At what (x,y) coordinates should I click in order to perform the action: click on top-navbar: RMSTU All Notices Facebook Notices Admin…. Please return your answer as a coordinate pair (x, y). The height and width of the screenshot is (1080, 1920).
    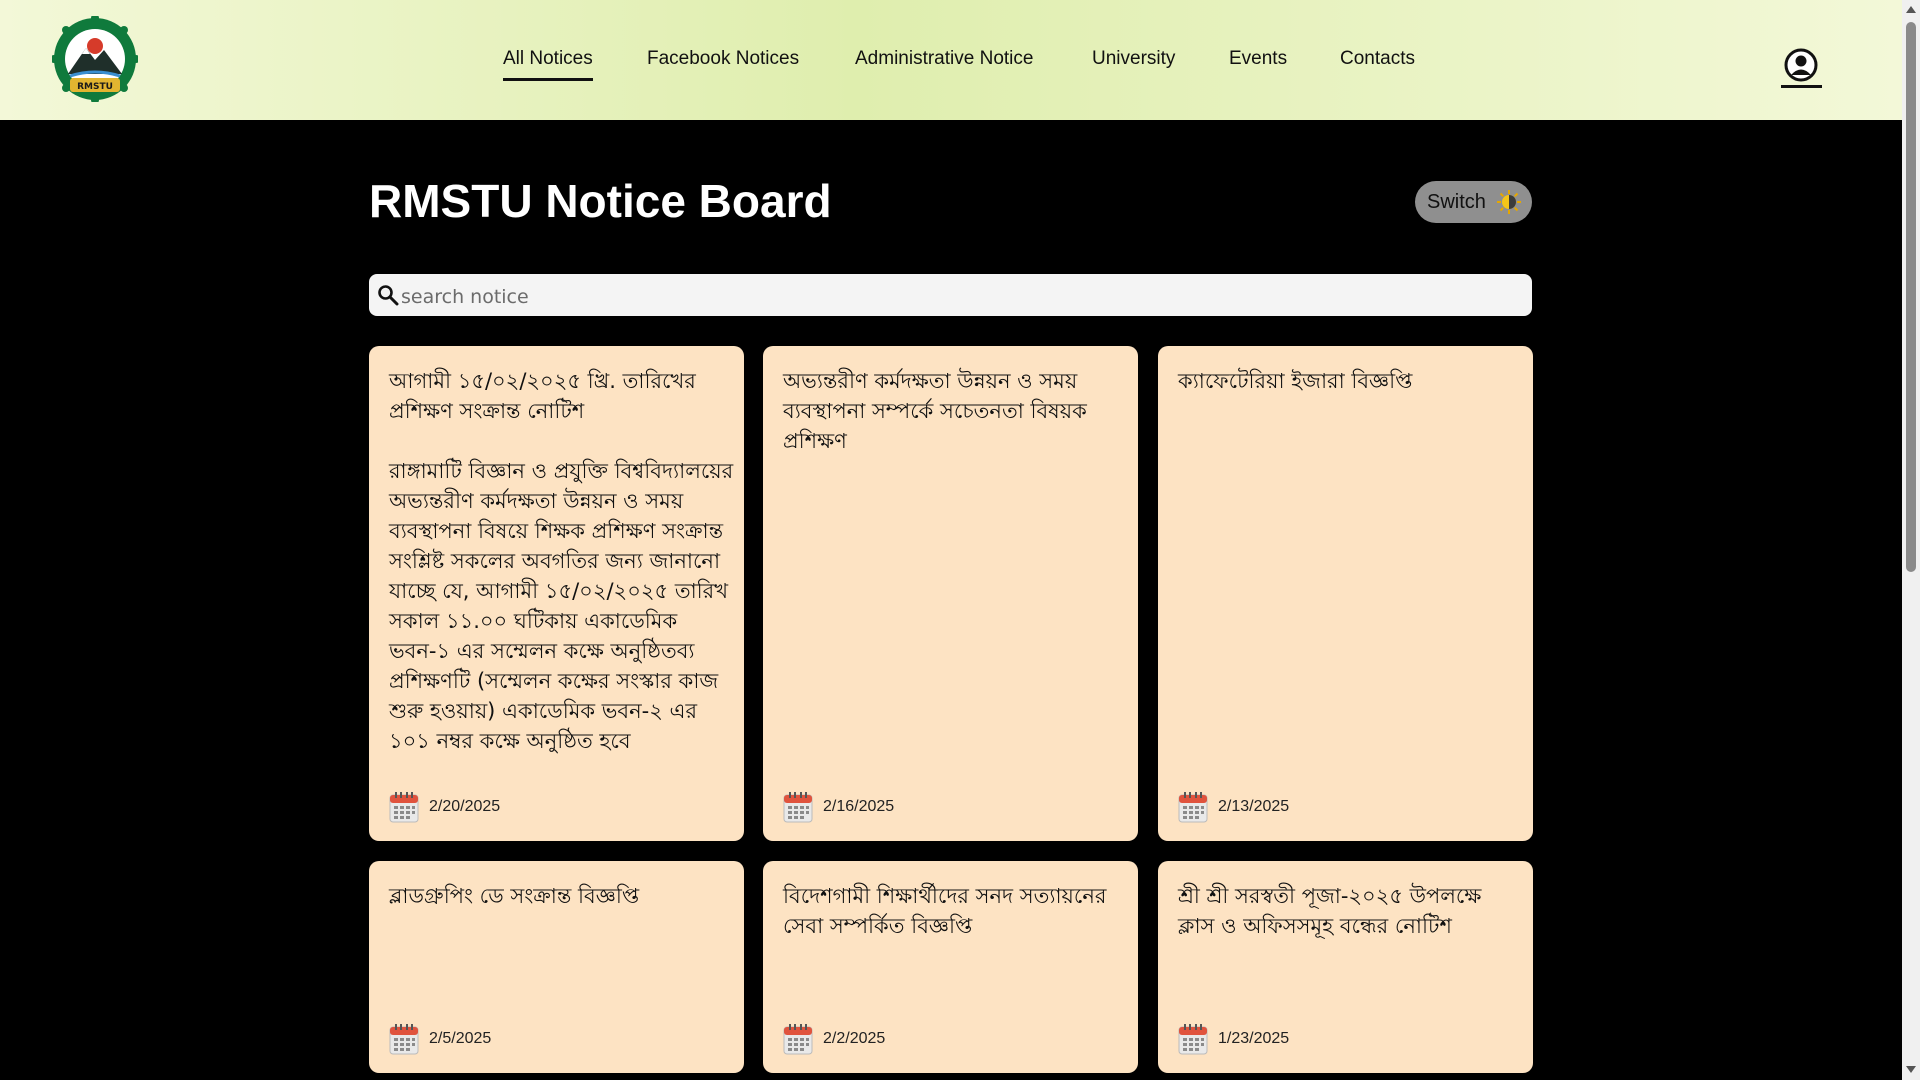
    Looking at the image, I should click on (951, 60).